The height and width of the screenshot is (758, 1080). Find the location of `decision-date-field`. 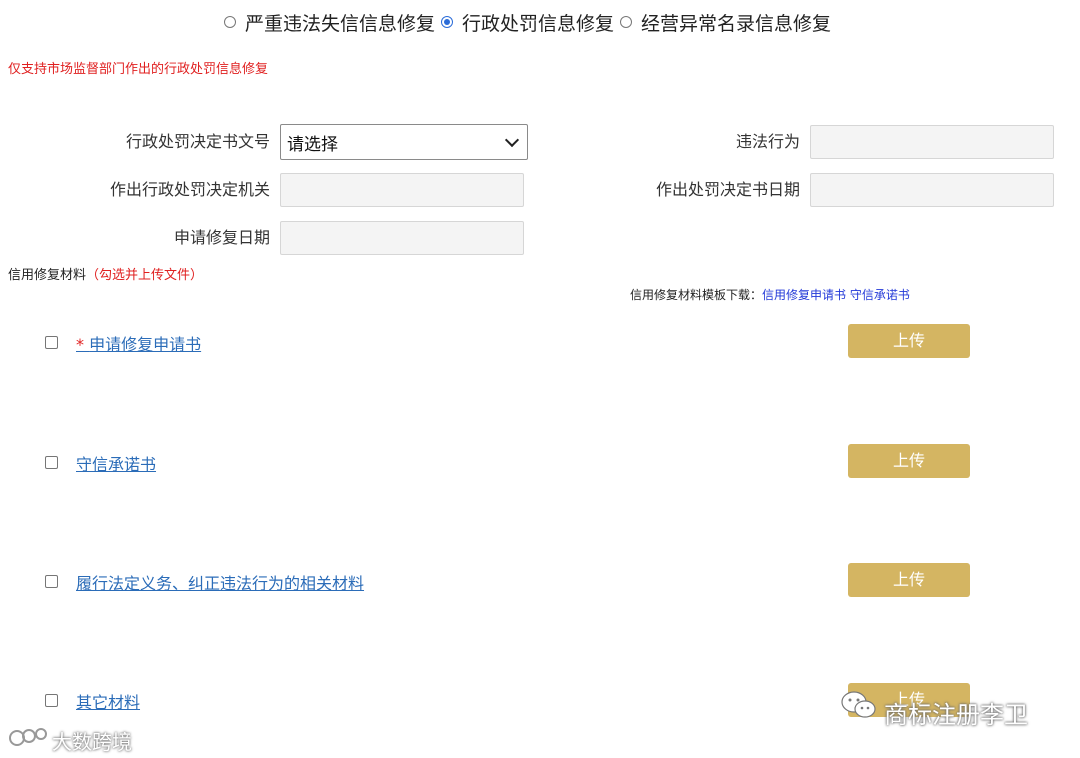

decision-date-field is located at coordinates (932, 190).